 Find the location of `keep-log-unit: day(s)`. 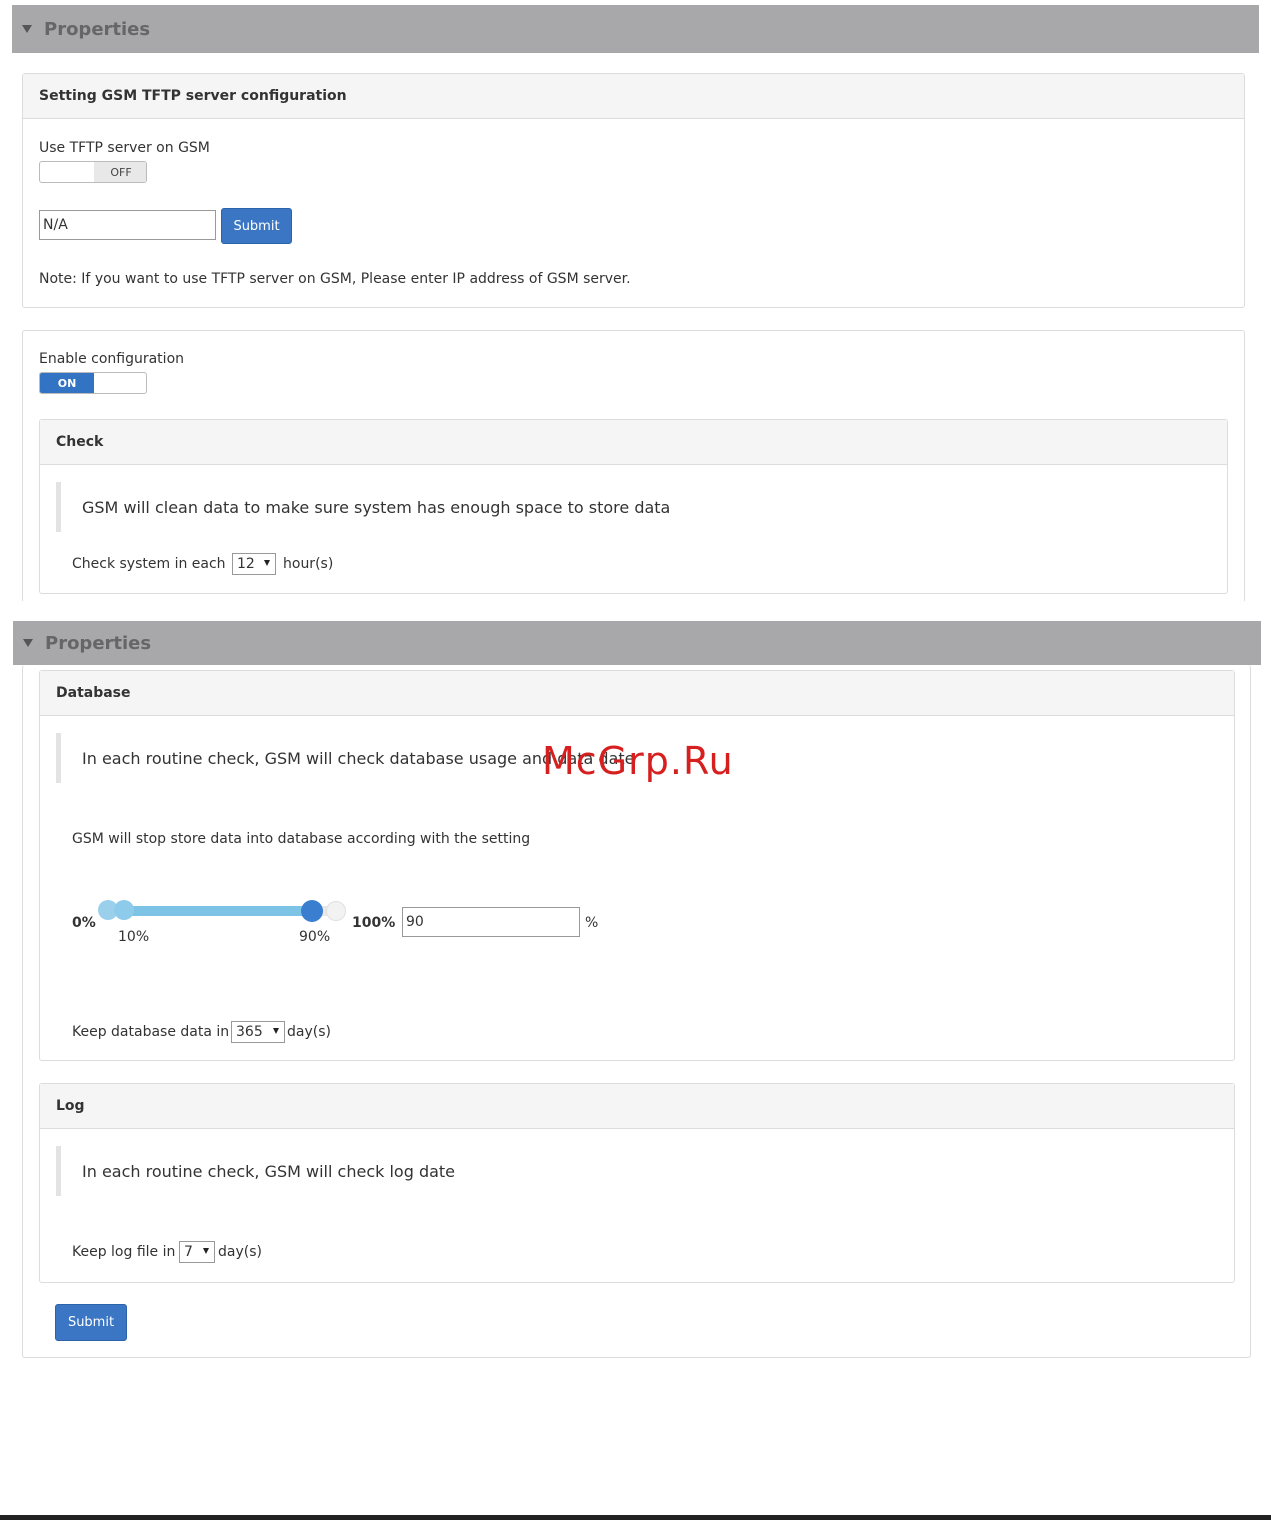

keep-log-unit: day(s) is located at coordinates (240, 1252).